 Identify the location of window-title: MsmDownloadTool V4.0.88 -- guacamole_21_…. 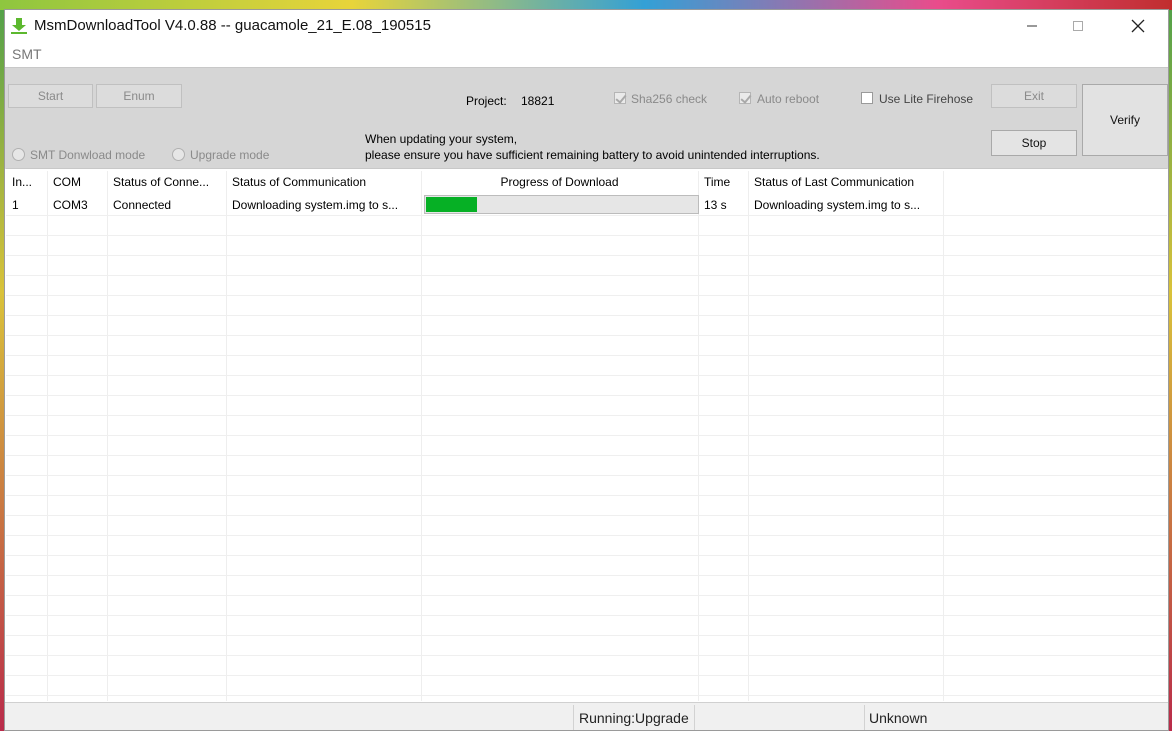
(232, 25).